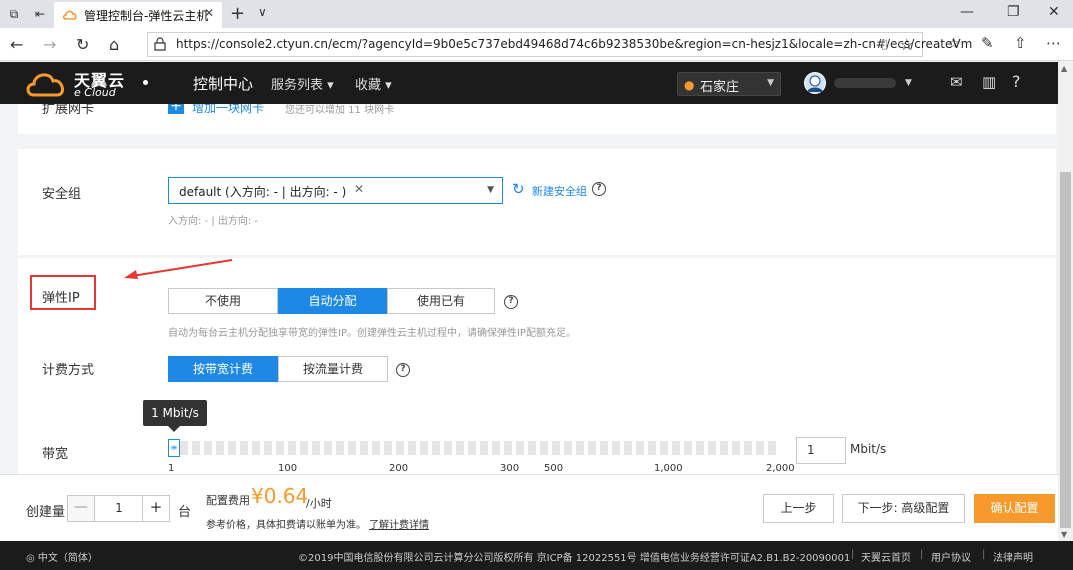 Image resolution: width=1073 pixels, height=570 pixels. Describe the element at coordinates (474, 448) in the screenshot. I see `bandwidth-slider-track` at that location.